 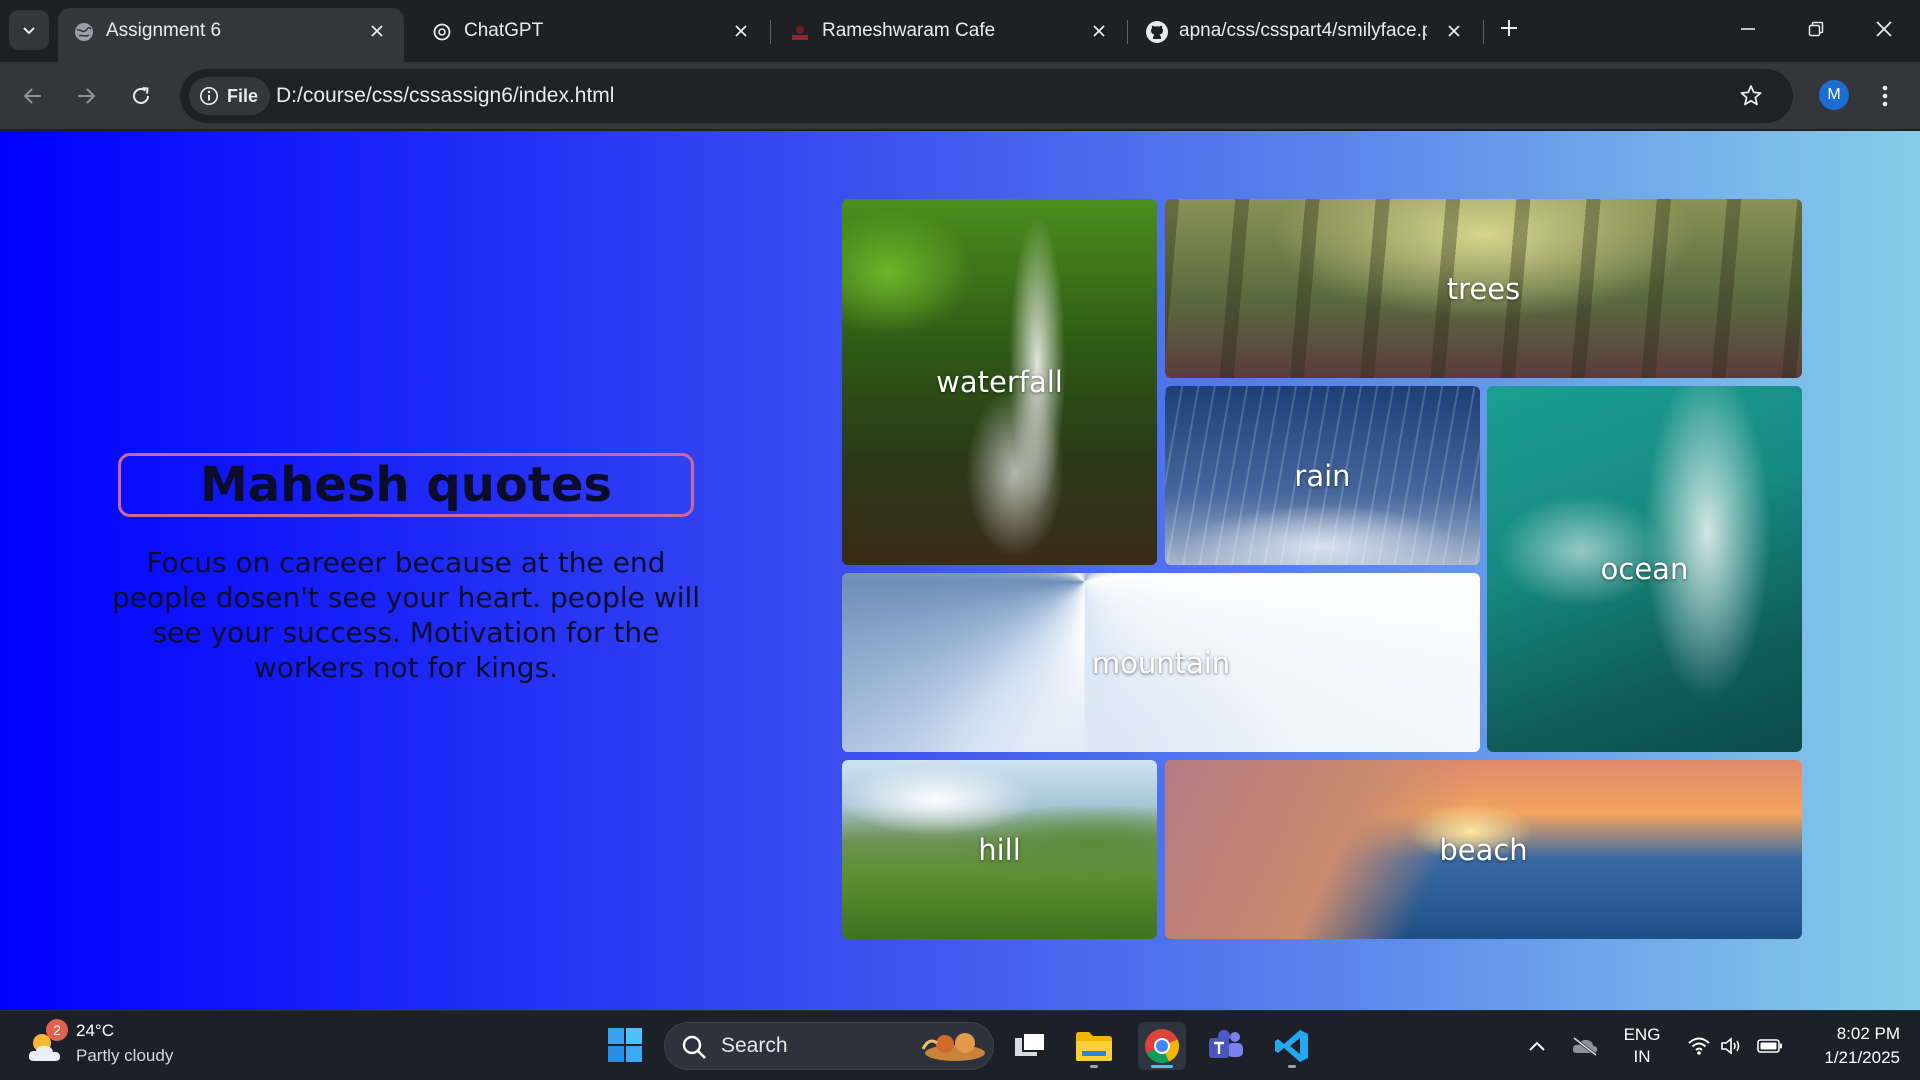 I want to click on github-icon, so click(x=1157, y=32).